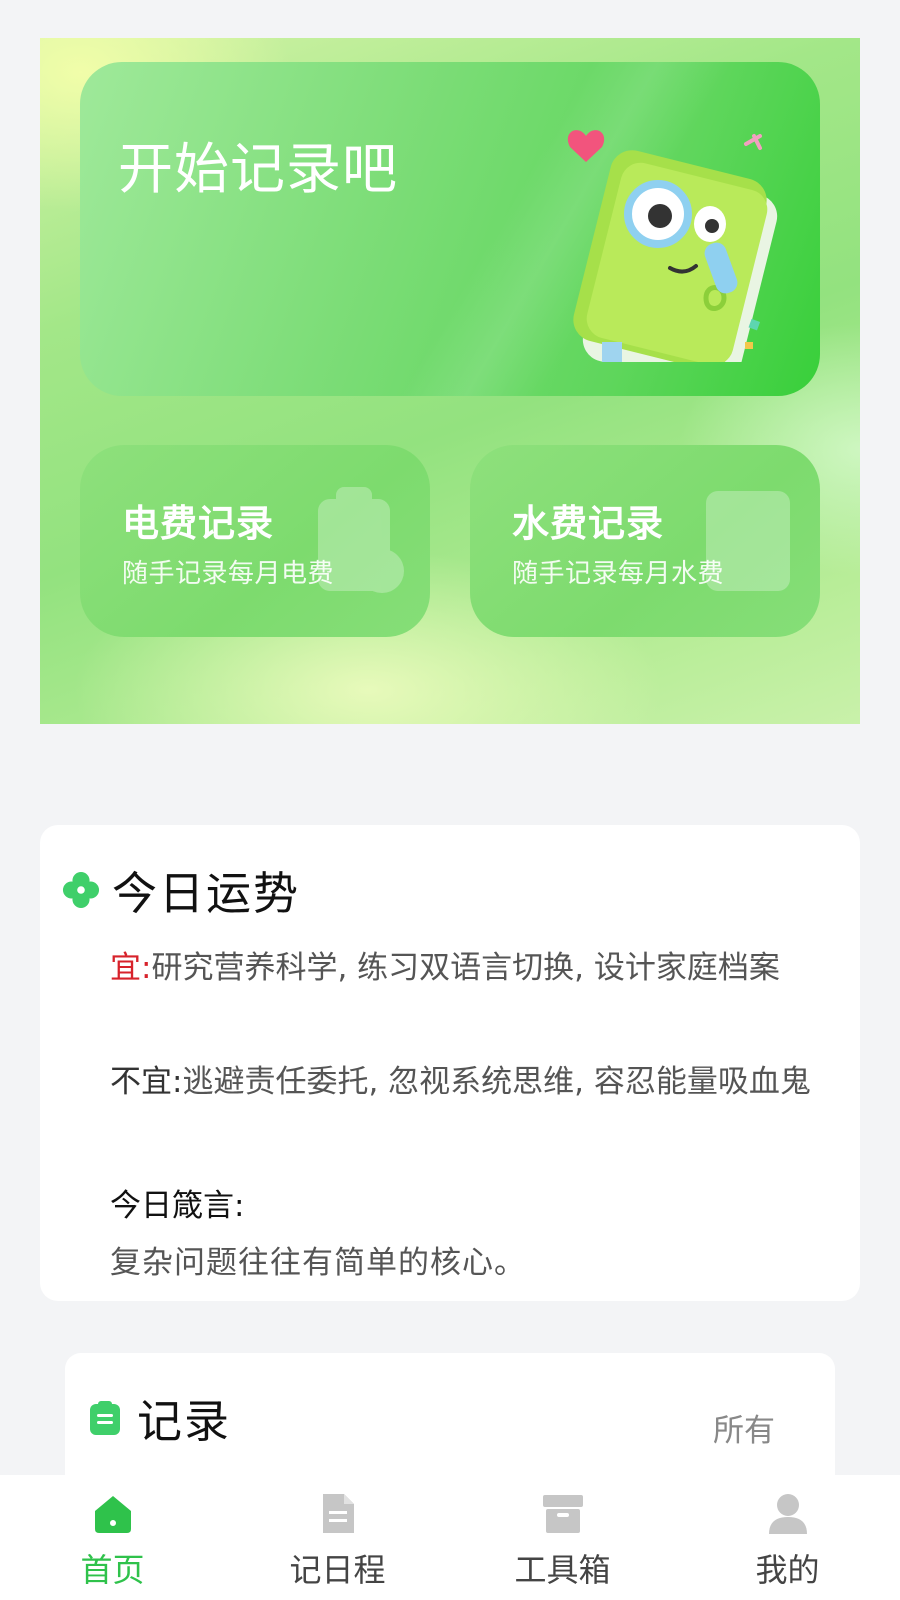 The width and height of the screenshot is (900, 1600). Describe the element at coordinates (787, 1514) in the screenshot. I see `user-icon` at that location.